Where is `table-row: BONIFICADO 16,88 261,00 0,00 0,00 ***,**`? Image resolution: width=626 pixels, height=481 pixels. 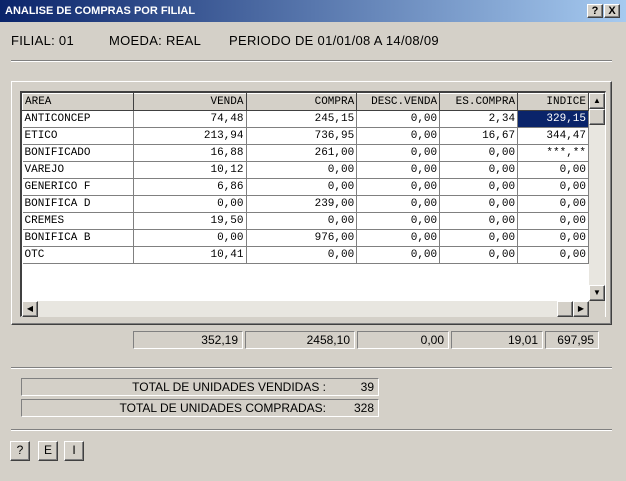
table-row: BONIFICADO 16,88 261,00 0,00 0,00 ***,** is located at coordinates (305, 153).